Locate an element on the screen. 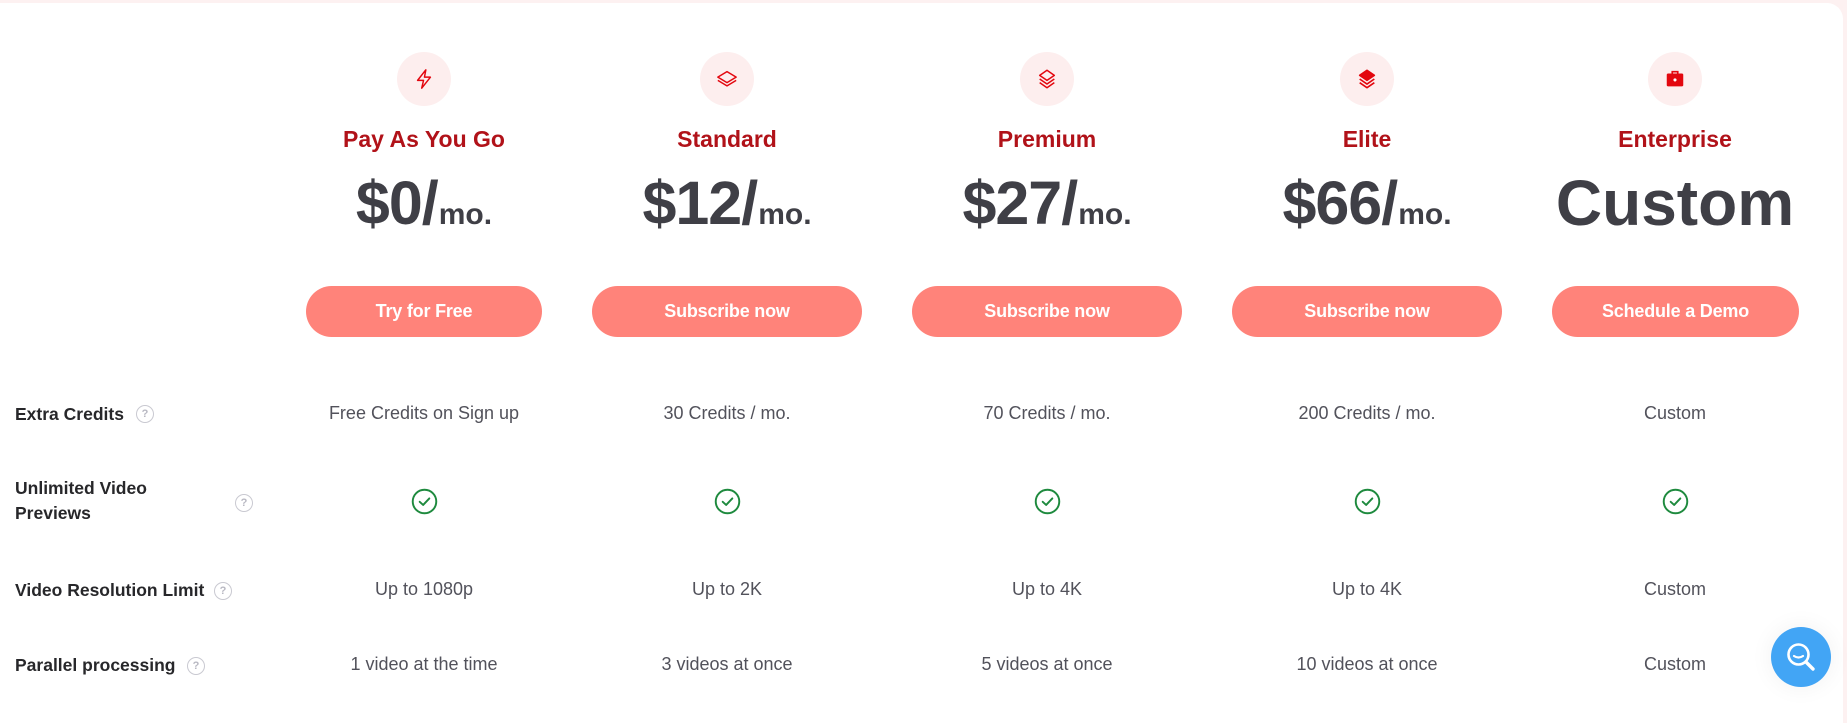 This screenshot has height=723, width=1847. search-icon is located at coordinates (1801, 657).